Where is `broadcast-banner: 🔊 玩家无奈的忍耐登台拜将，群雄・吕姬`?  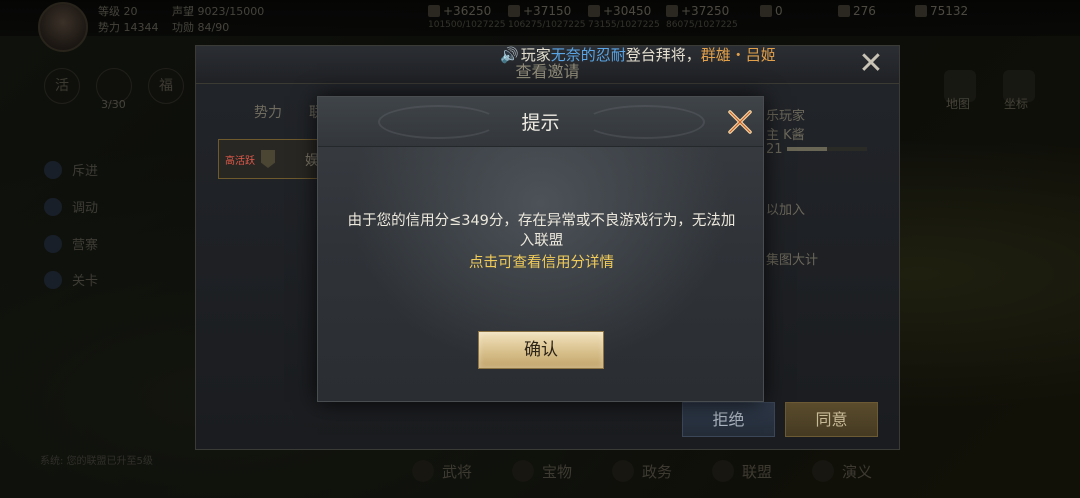 broadcast-banner: 🔊 玩家无奈的忍耐登台拜将，群雄・吕姬 is located at coordinates (638, 54).